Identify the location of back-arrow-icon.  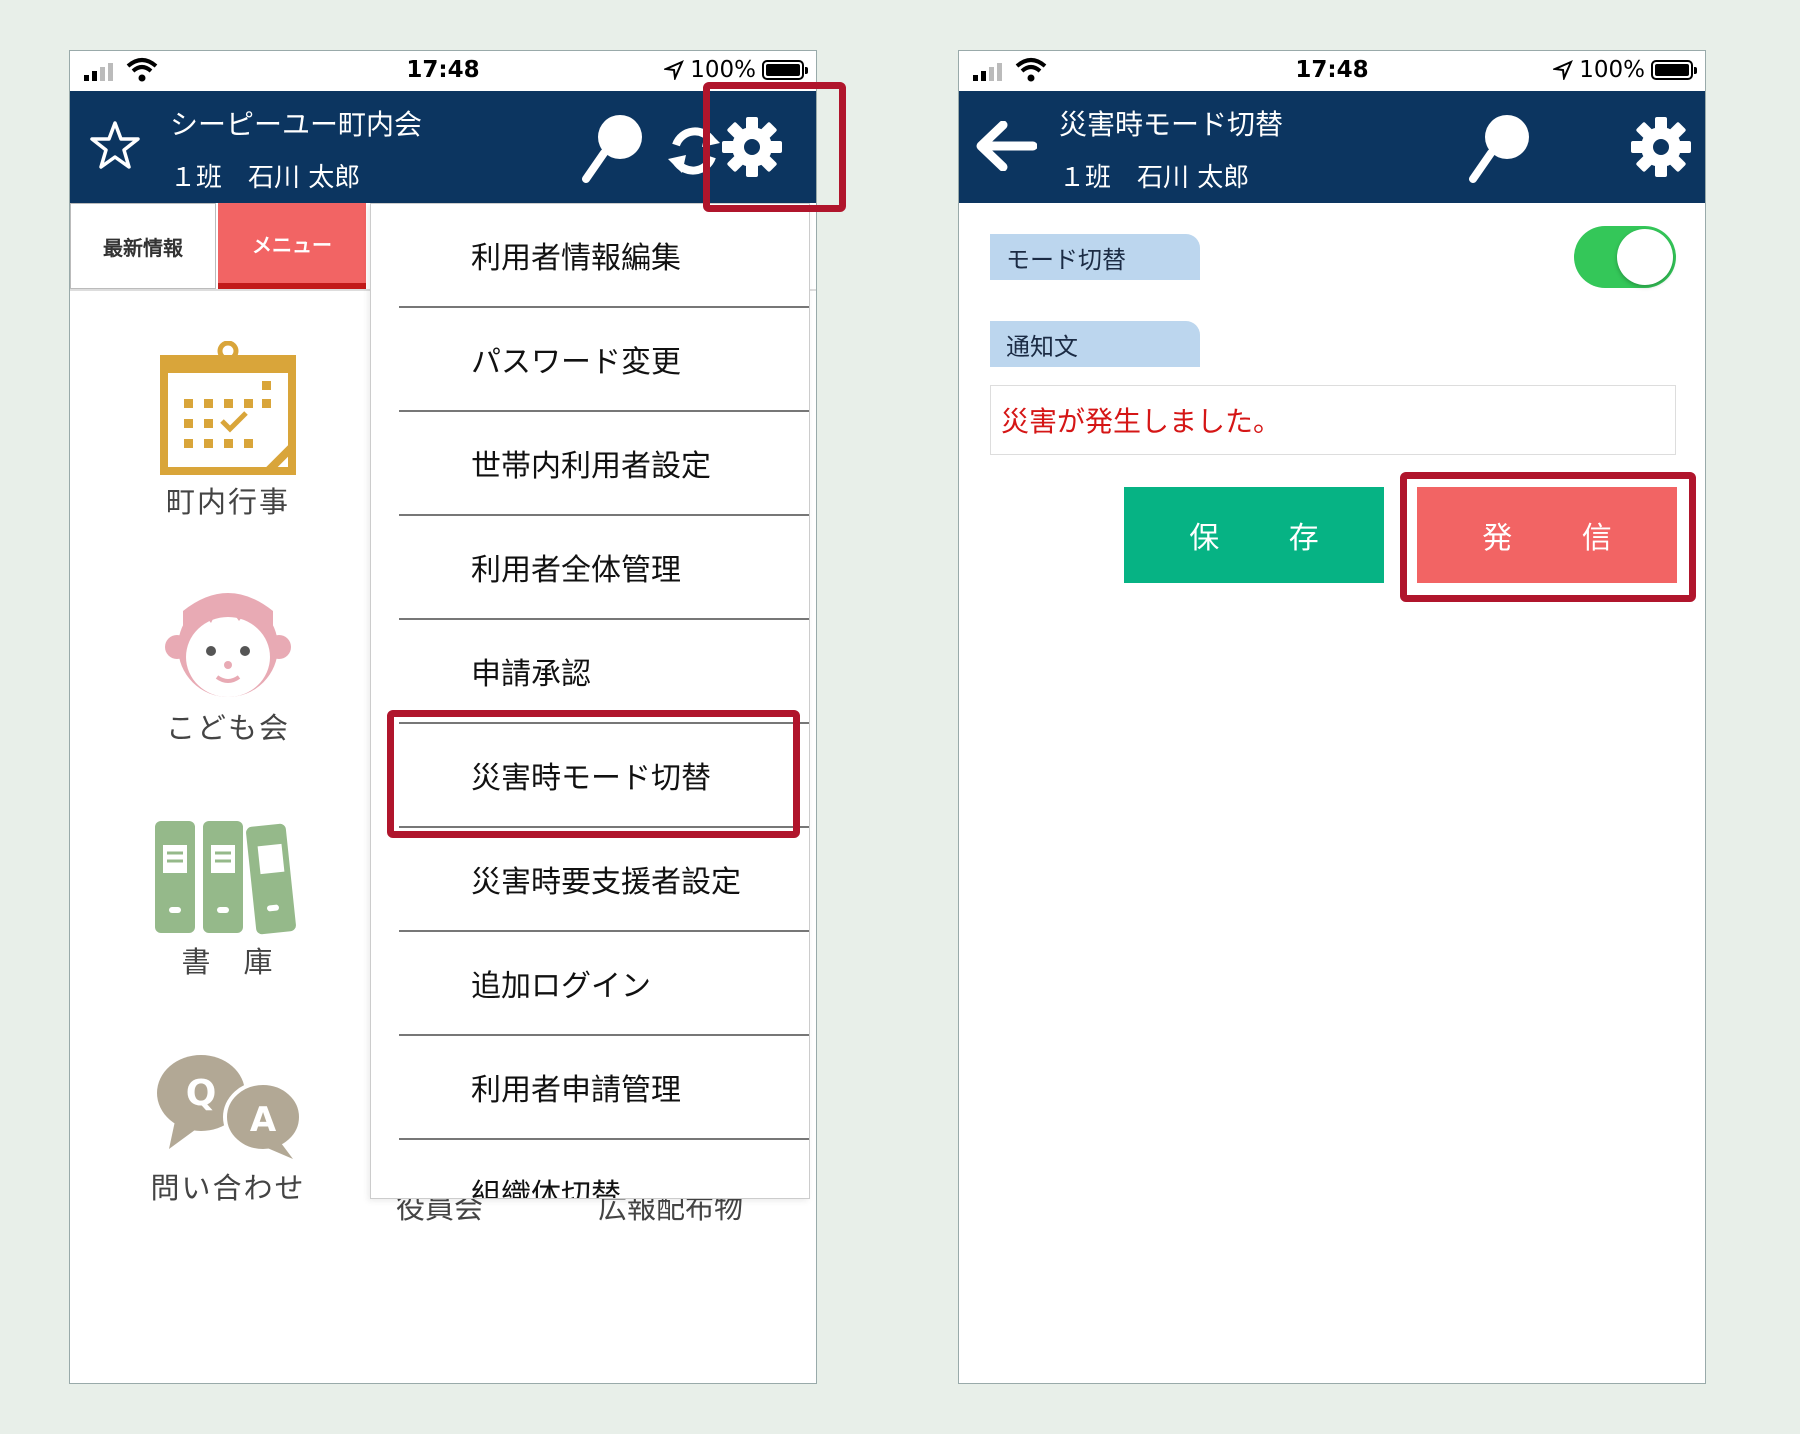
(1006, 146).